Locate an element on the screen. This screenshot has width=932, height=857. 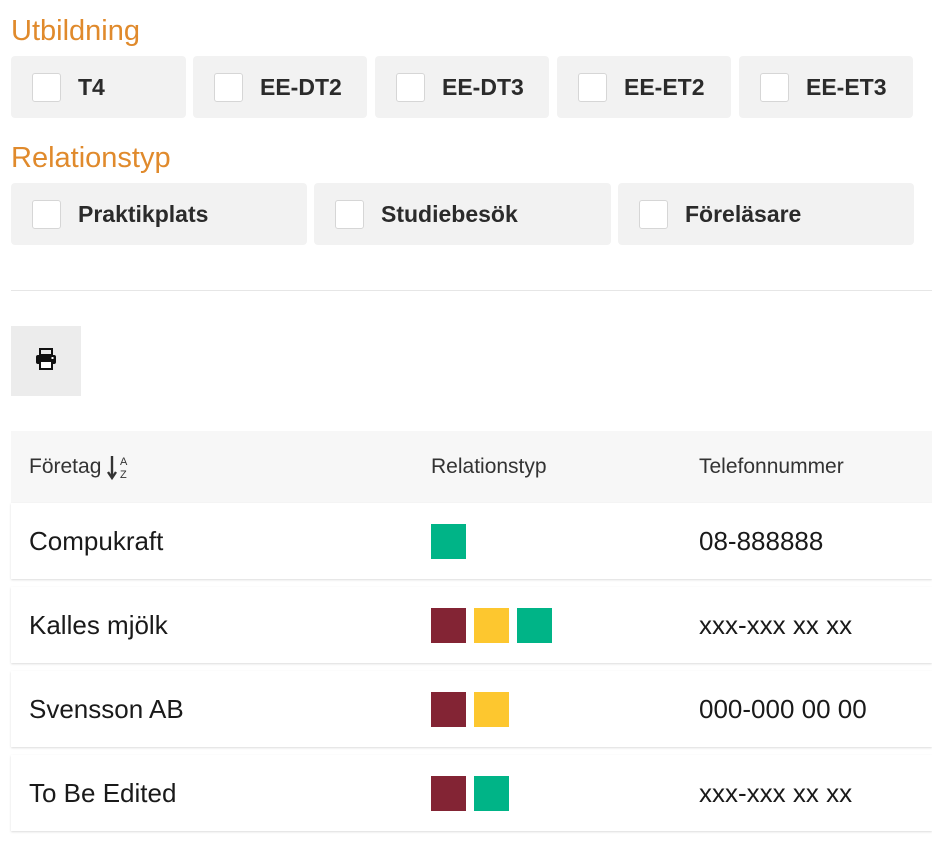
company-name: Kalles mjölk is located at coordinates (98, 624).